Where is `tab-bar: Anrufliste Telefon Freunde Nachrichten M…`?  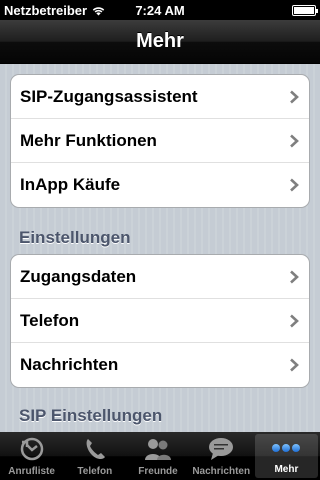
tab-bar: Anrufliste Telefon Freunde Nachrichten M… is located at coordinates (160, 456).